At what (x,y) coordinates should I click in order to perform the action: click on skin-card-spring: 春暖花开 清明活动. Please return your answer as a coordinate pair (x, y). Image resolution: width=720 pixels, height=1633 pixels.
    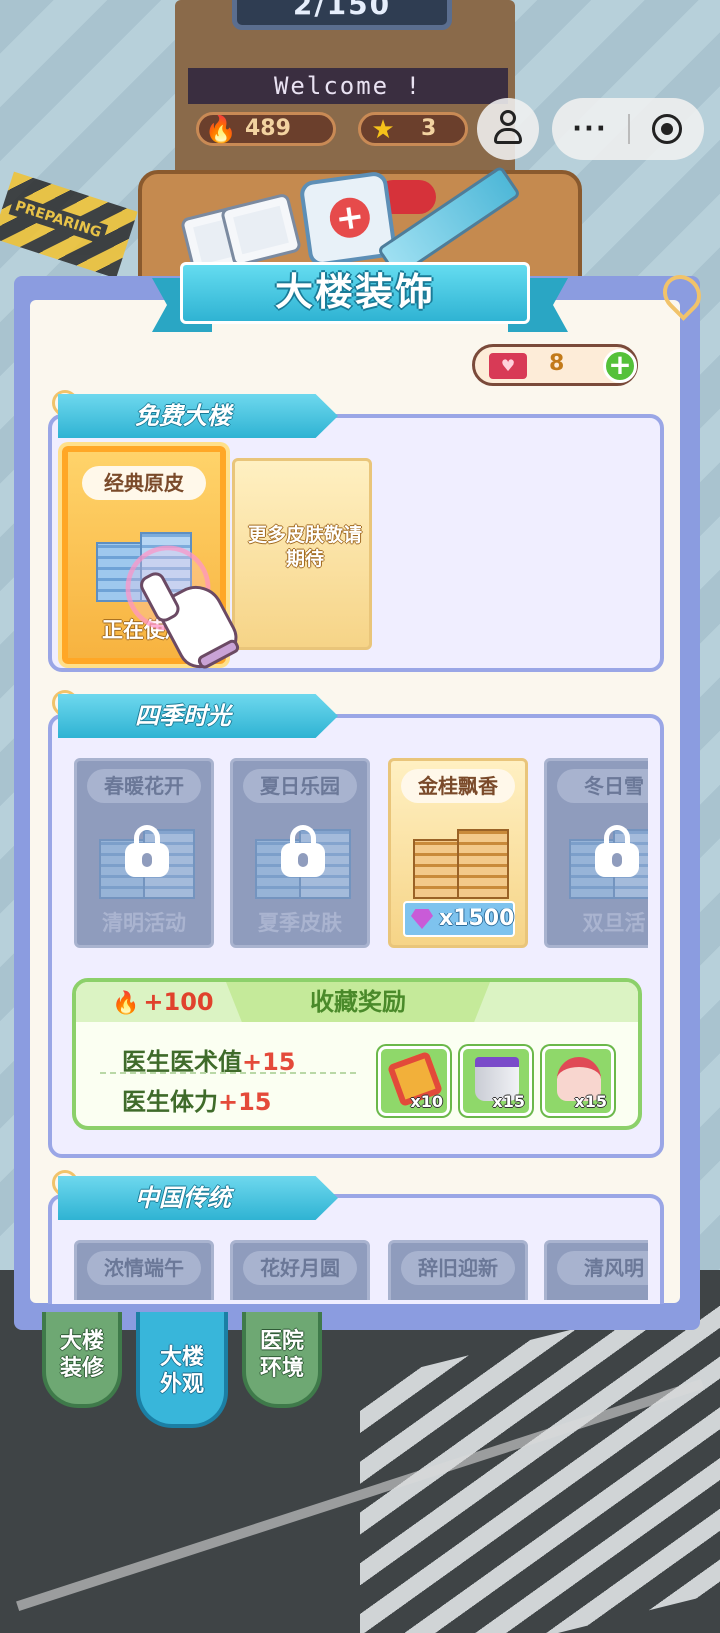
    Looking at the image, I should click on (144, 853).